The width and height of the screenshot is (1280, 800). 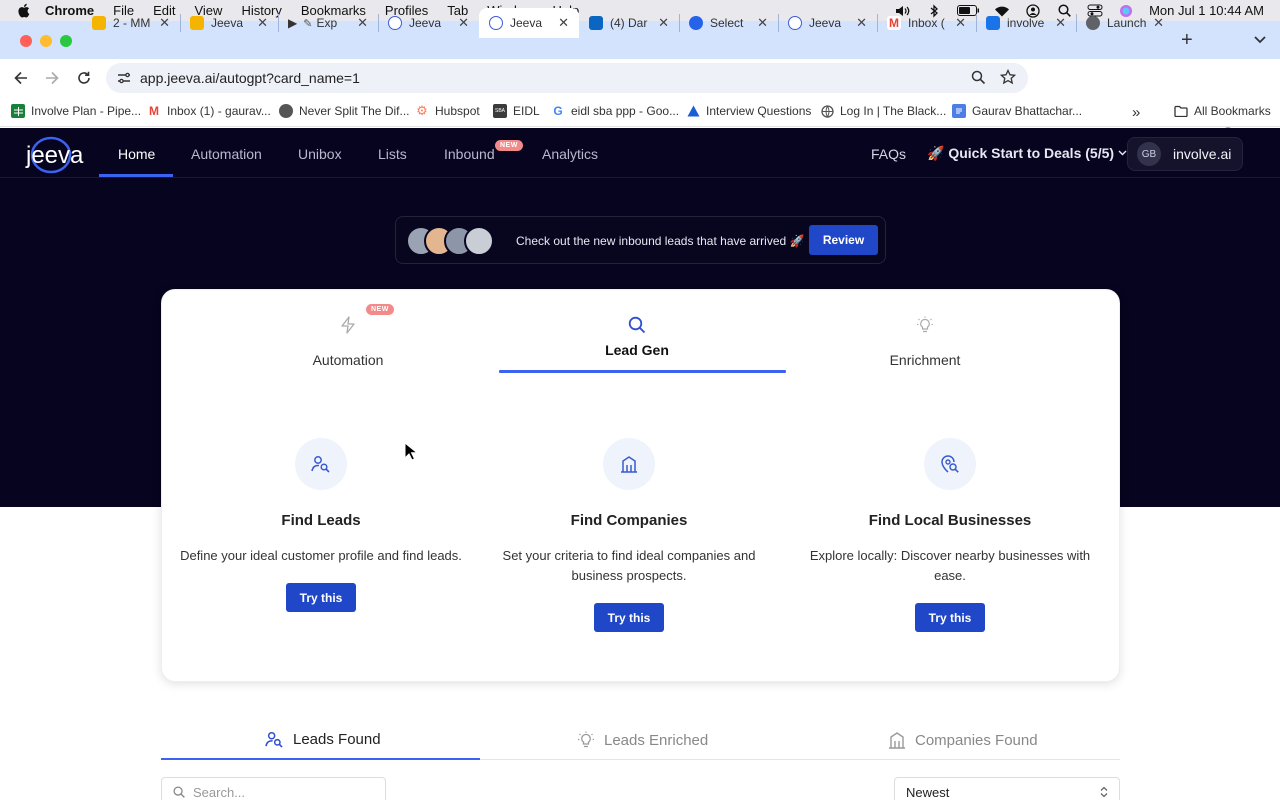 What do you see at coordinates (197, 23) in the screenshot?
I see `slides-icon` at bounding box center [197, 23].